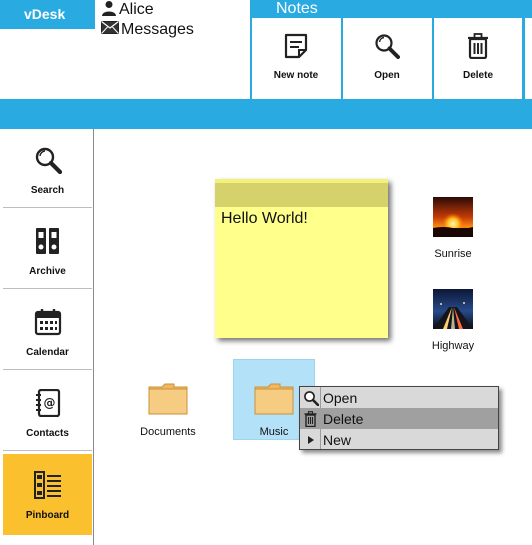 The width and height of the screenshot is (532, 545). What do you see at coordinates (301, 193) in the screenshot?
I see `sticky-note-header` at bounding box center [301, 193].